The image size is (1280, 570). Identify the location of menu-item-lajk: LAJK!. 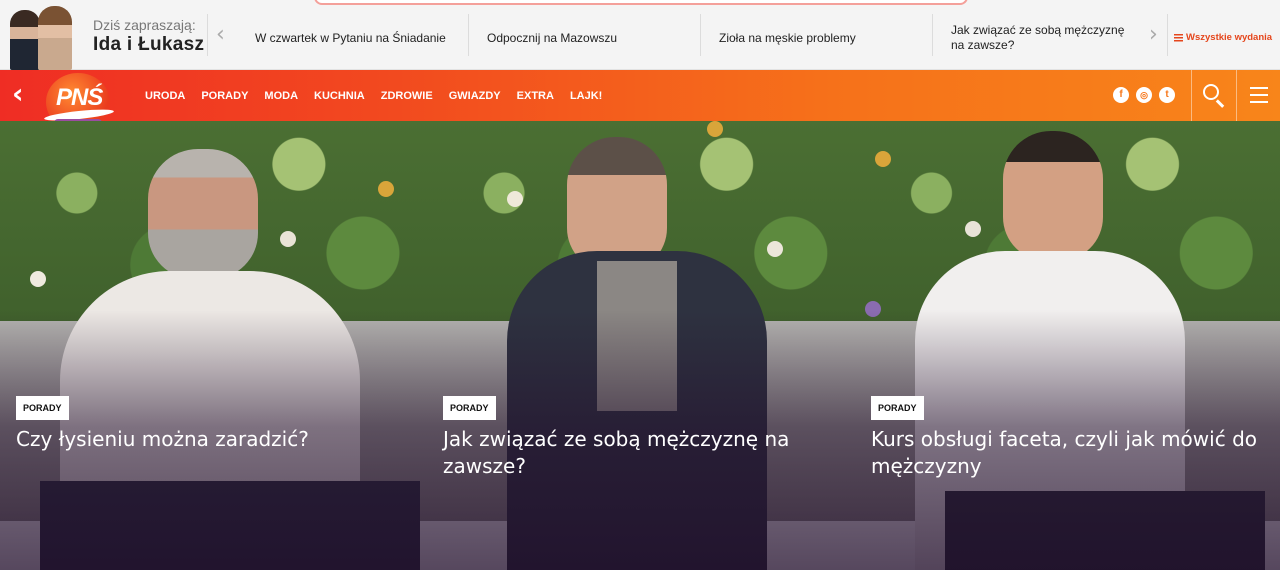
(586, 96).